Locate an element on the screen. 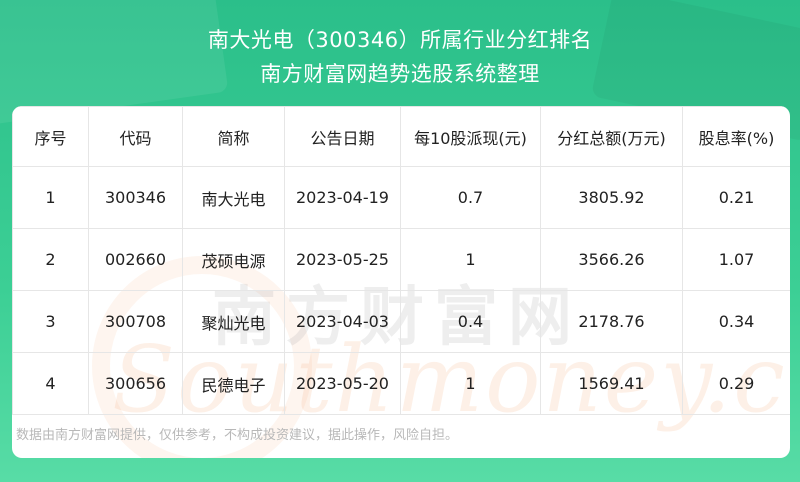 Image resolution: width=800 pixels, height=482 pixels. cell-total-dividend: 1569.41 is located at coordinates (611, 383).